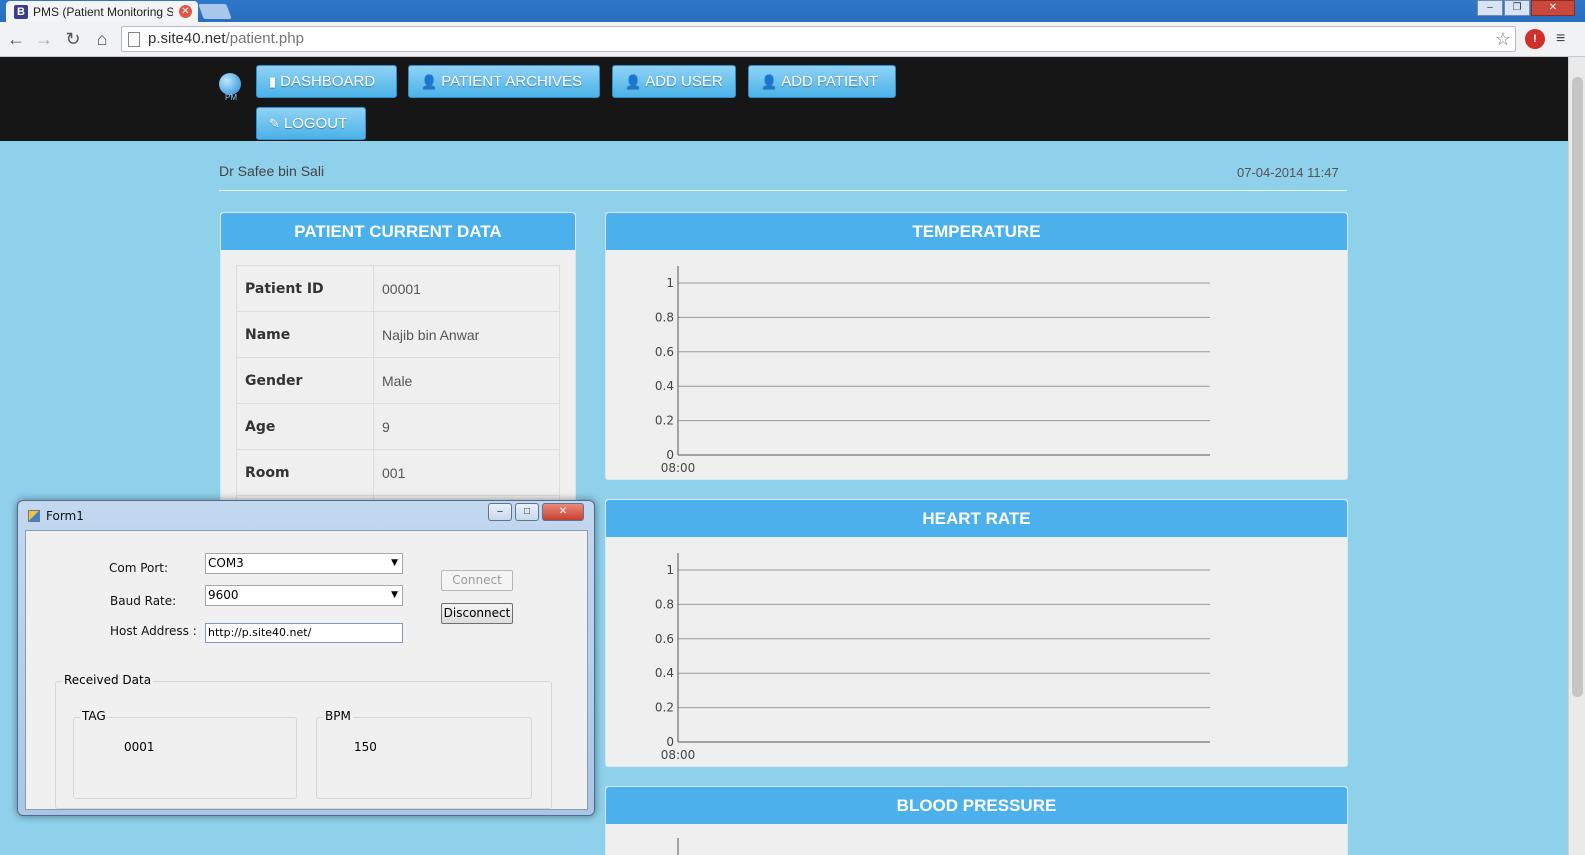 This screenshot has width=1585, height=855. Describe the element at coordinates (326, 81) in the screenshot. I see `dashboard-button: ▮ DASHBOARD` at that location.